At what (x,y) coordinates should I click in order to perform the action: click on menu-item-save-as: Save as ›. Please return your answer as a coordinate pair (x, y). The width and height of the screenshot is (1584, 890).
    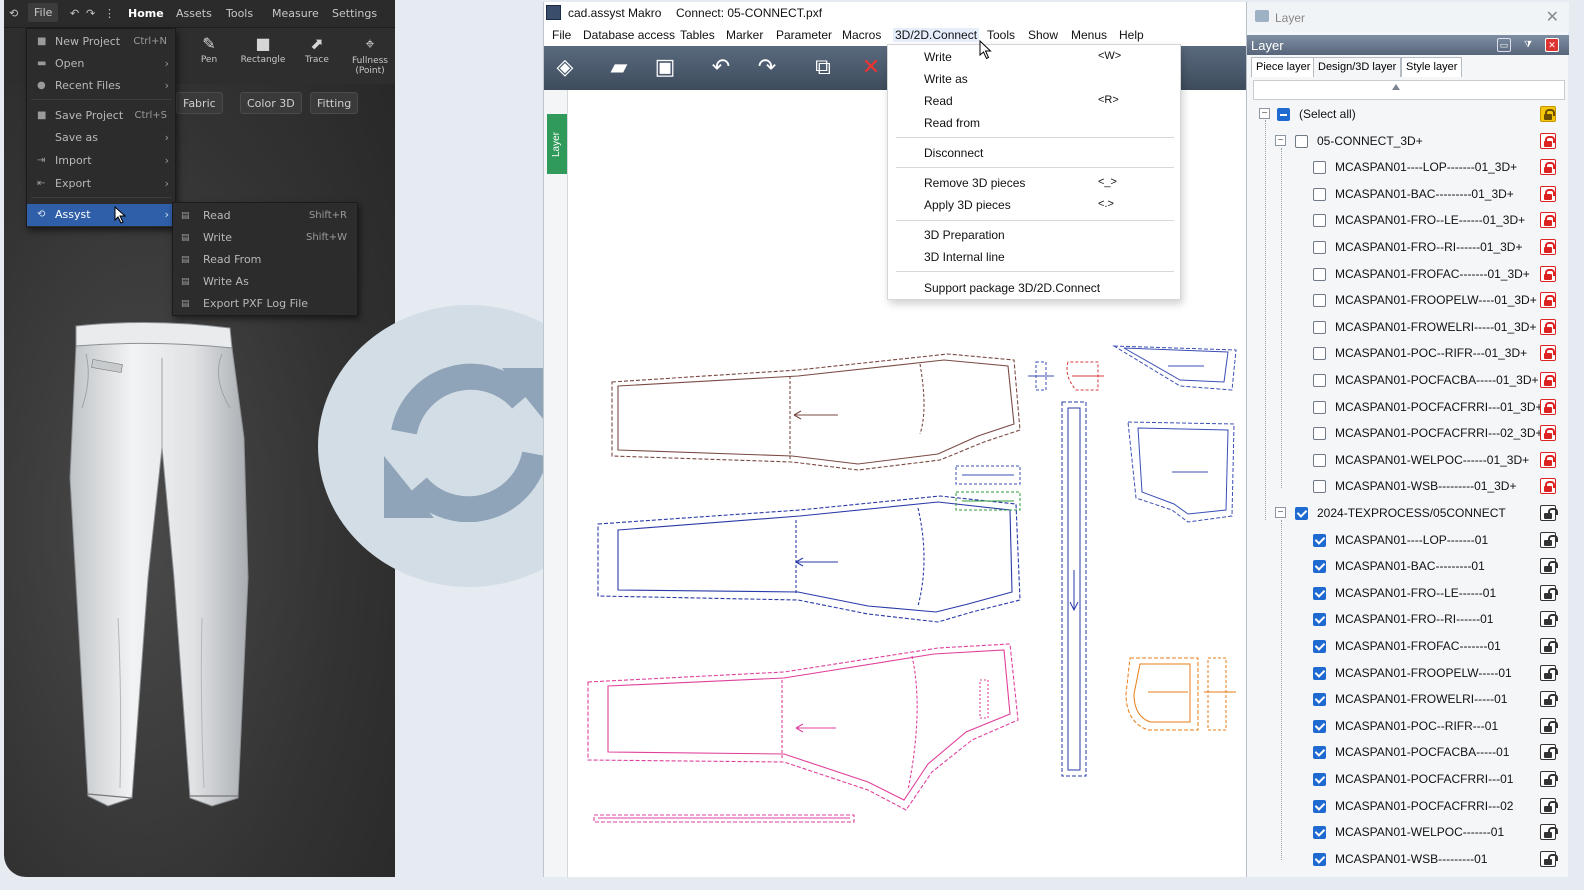
    Looking at the image, I should click on (101, 138).